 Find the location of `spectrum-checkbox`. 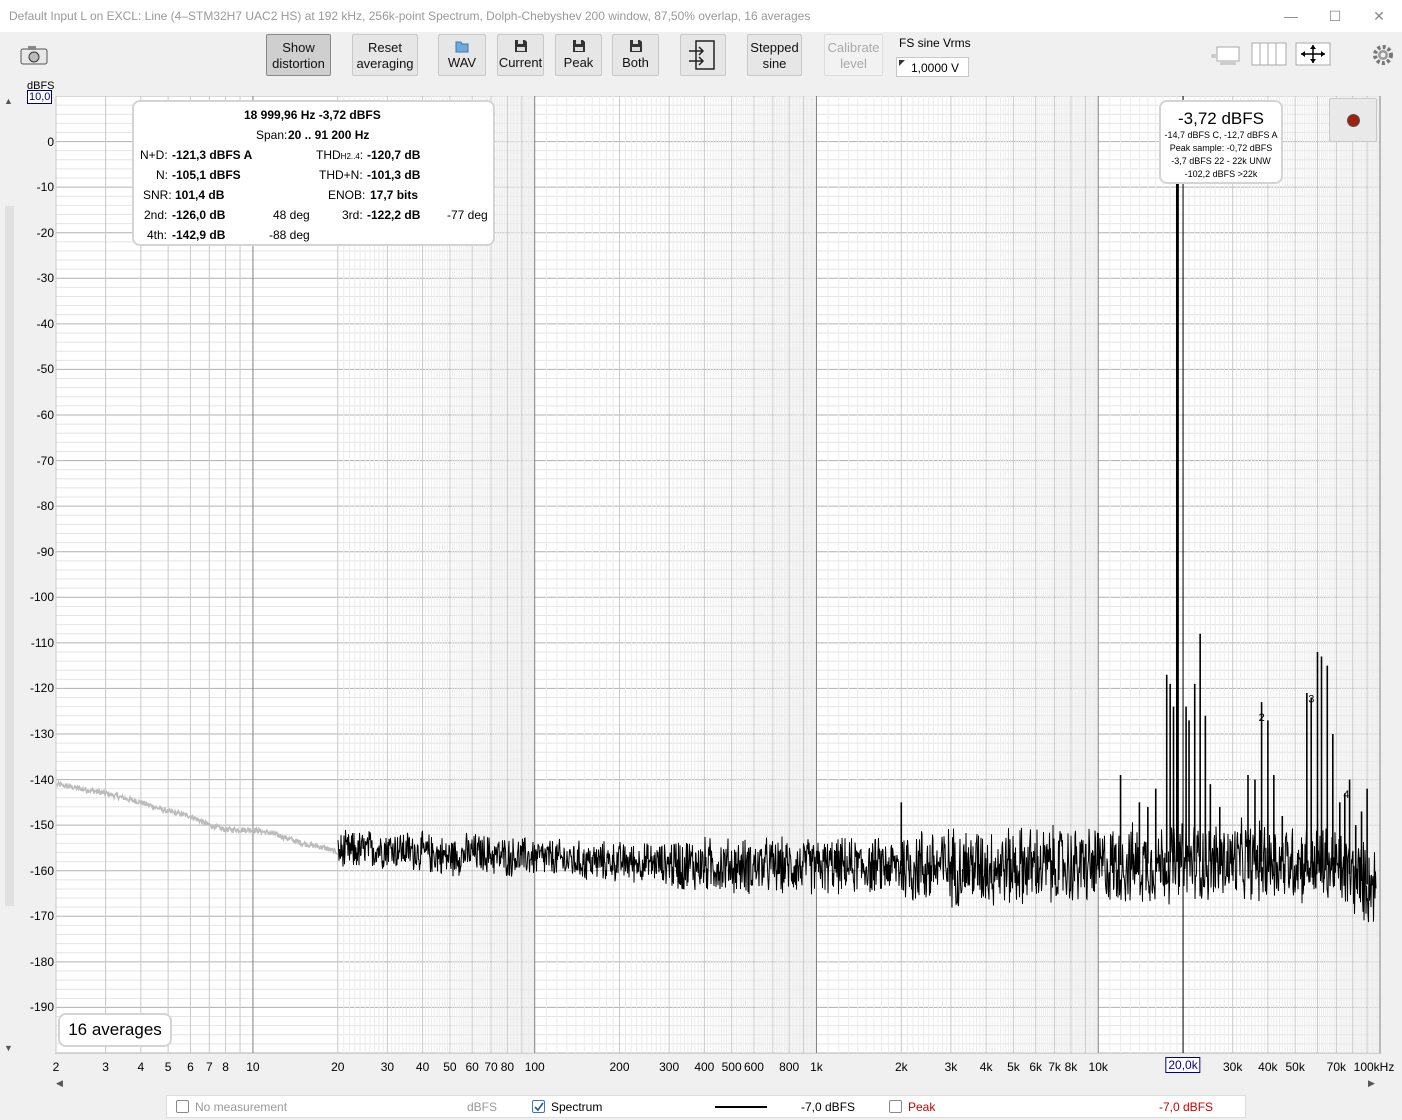

spectrum-checkbox is located at coordinates (538, 1106).